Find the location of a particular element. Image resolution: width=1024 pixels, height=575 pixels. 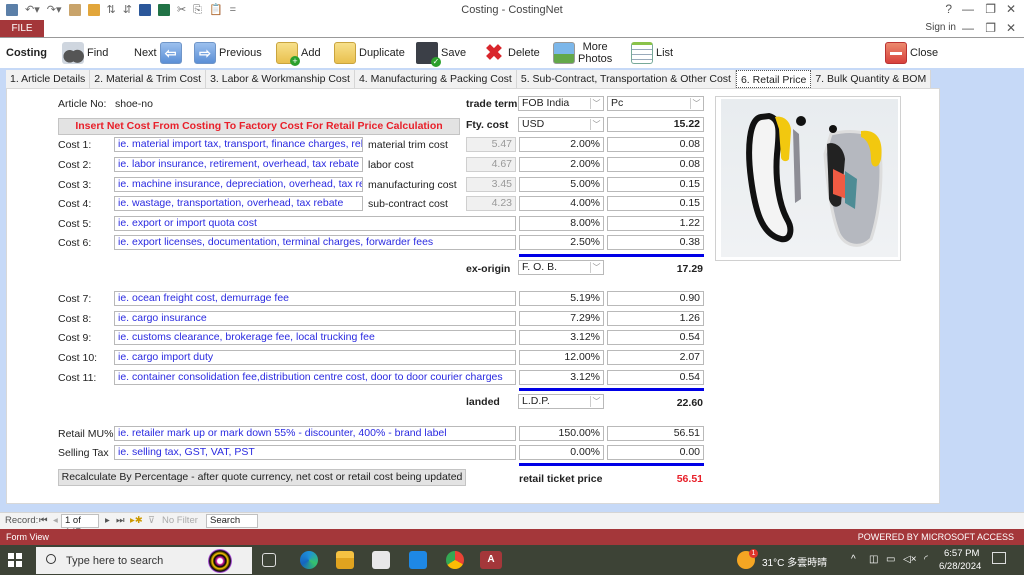

tab-manufacturing-packing-cost: 4. Manufacturing & Packing Cost is located at coordinates (435, 79).